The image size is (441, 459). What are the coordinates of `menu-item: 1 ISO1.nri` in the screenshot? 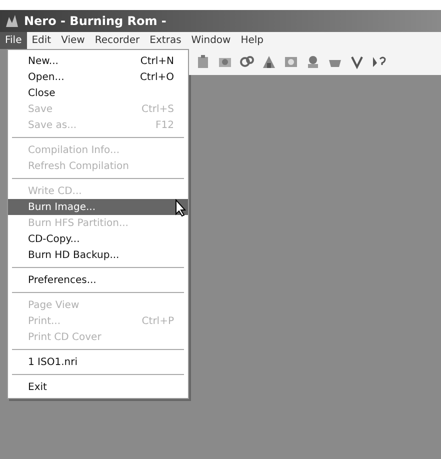 It's located at (98, 362).